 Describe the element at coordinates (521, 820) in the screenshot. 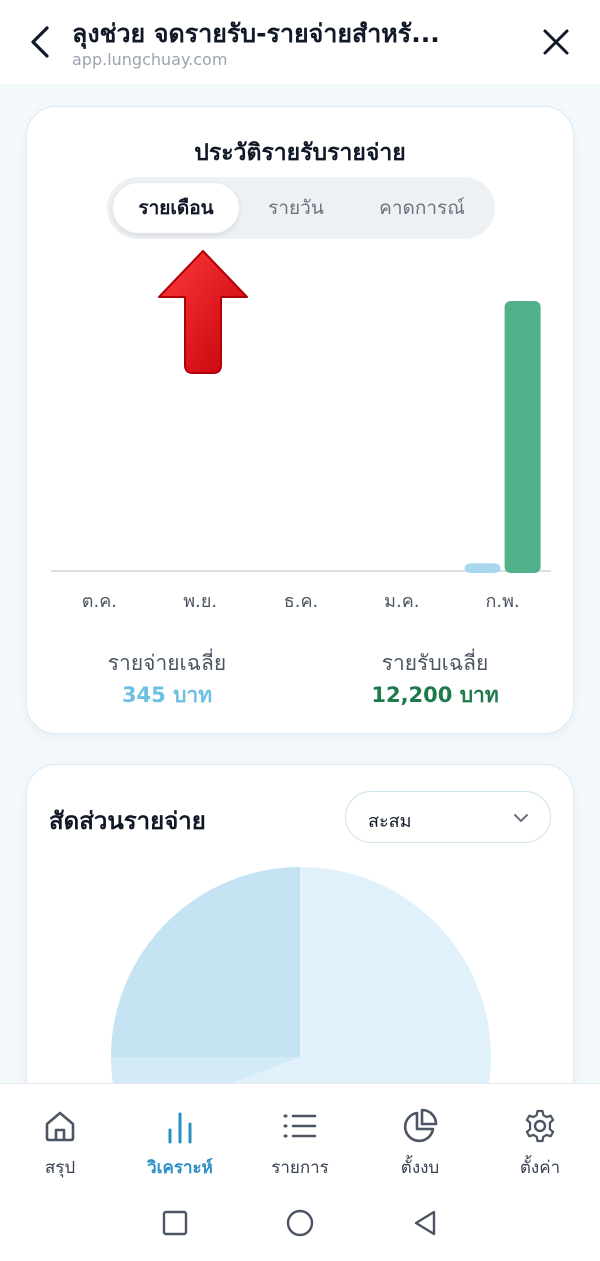

I see `chevron-down-icon` at that location.